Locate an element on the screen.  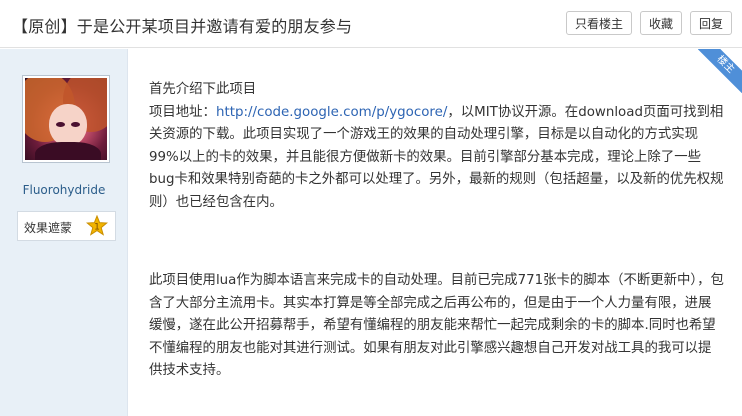
project-address-label: 项目地址： is located at coordinates (182, 112).